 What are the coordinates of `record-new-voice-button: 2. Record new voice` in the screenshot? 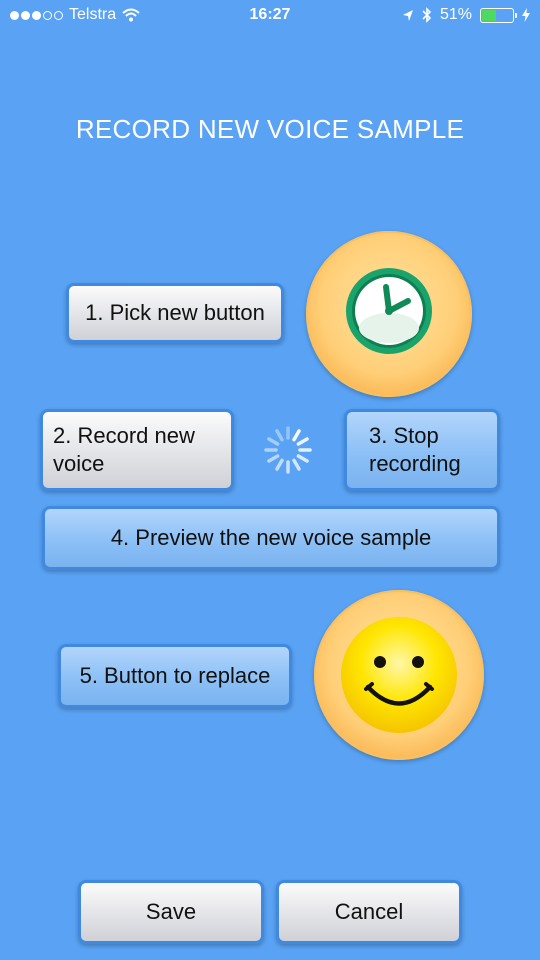 It's located at (137, 450).